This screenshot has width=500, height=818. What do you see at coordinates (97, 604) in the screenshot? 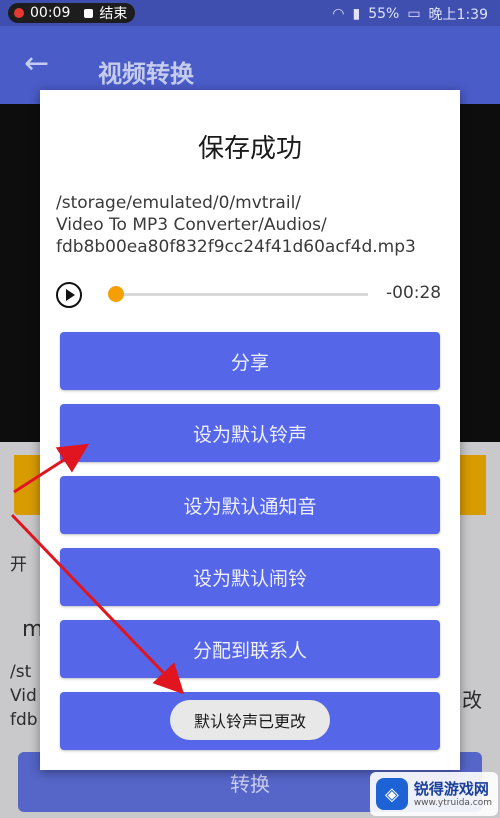
I see `arrow-to-toast` at bounding box center [97, 604].